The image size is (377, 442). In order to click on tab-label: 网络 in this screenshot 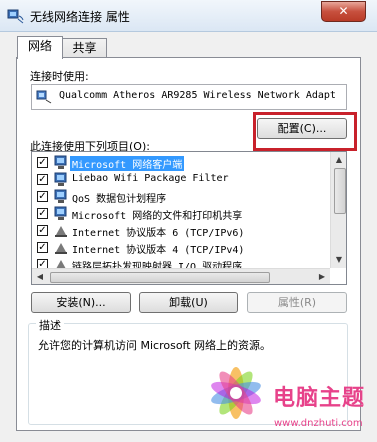, I will do `click(39, 46)`.